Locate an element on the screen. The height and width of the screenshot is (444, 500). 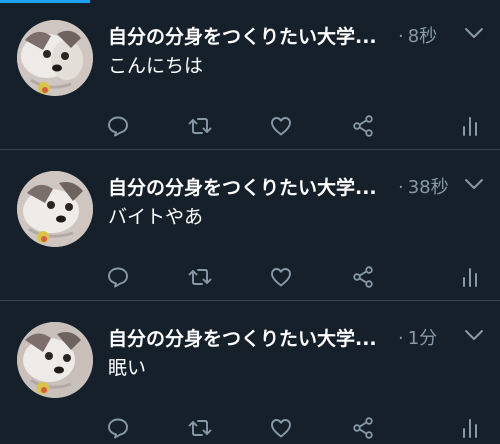
tweet-timestamp: · 38秒 is located at coordinates (423, 186).